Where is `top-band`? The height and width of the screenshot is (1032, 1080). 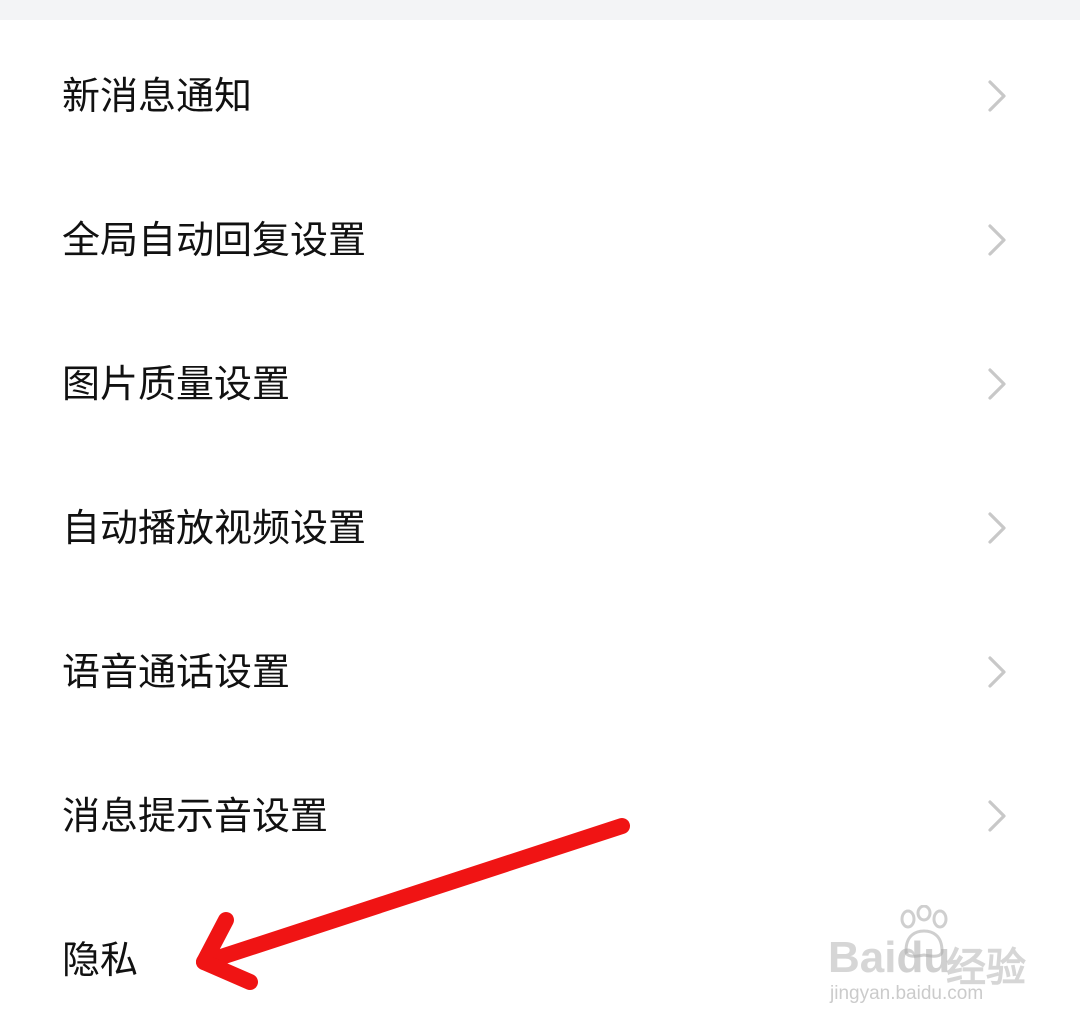 top-band is located at coordinates (540, 10).